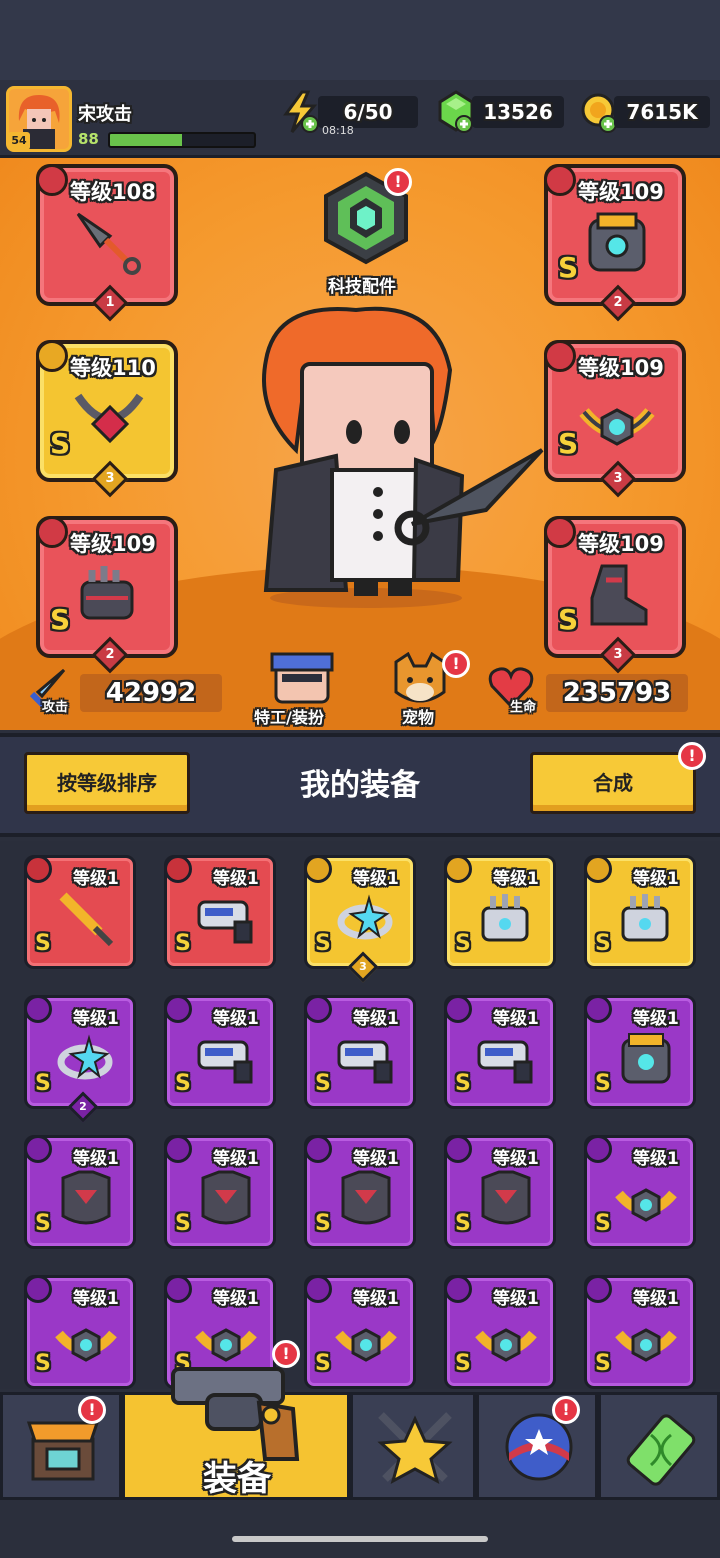  Describe the element at coordinates (615, 595) in the screenshot. I see `equipped-boot-slot: 等级109 S 3` at that location.